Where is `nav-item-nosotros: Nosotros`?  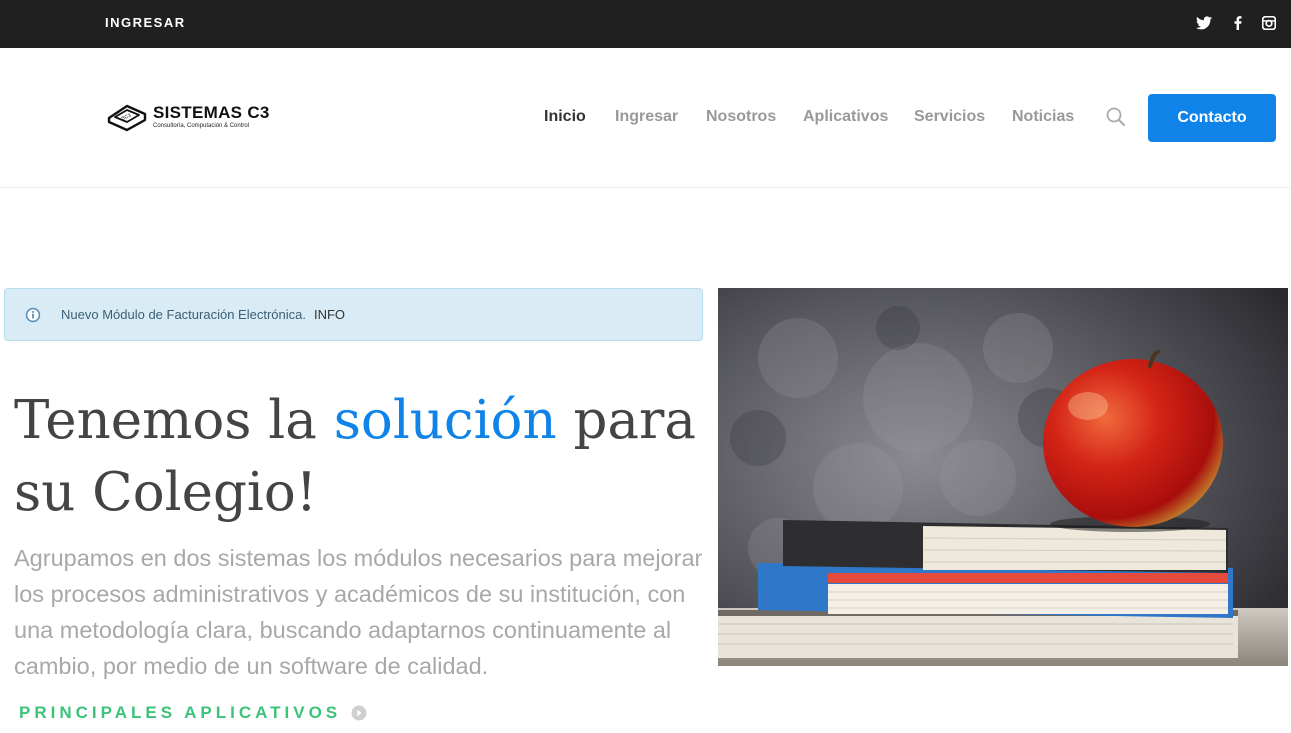 nav-item-nosotros: Nosotros is located at coordinates (741, 117).